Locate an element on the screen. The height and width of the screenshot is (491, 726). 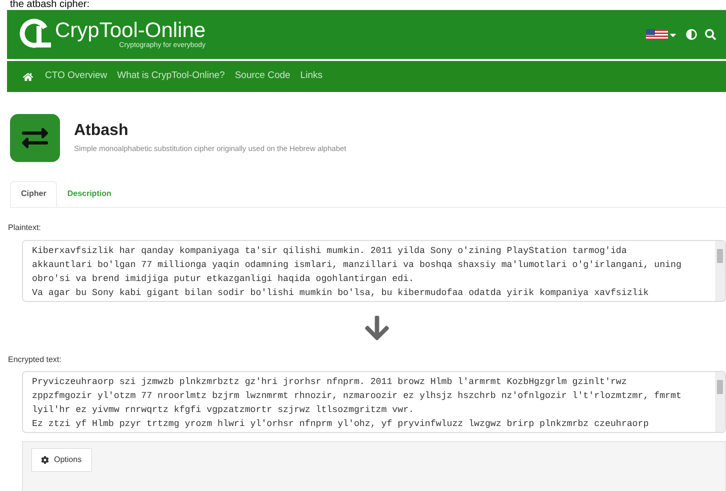
tool-title: Atbash is located at coordinates (102, 131).